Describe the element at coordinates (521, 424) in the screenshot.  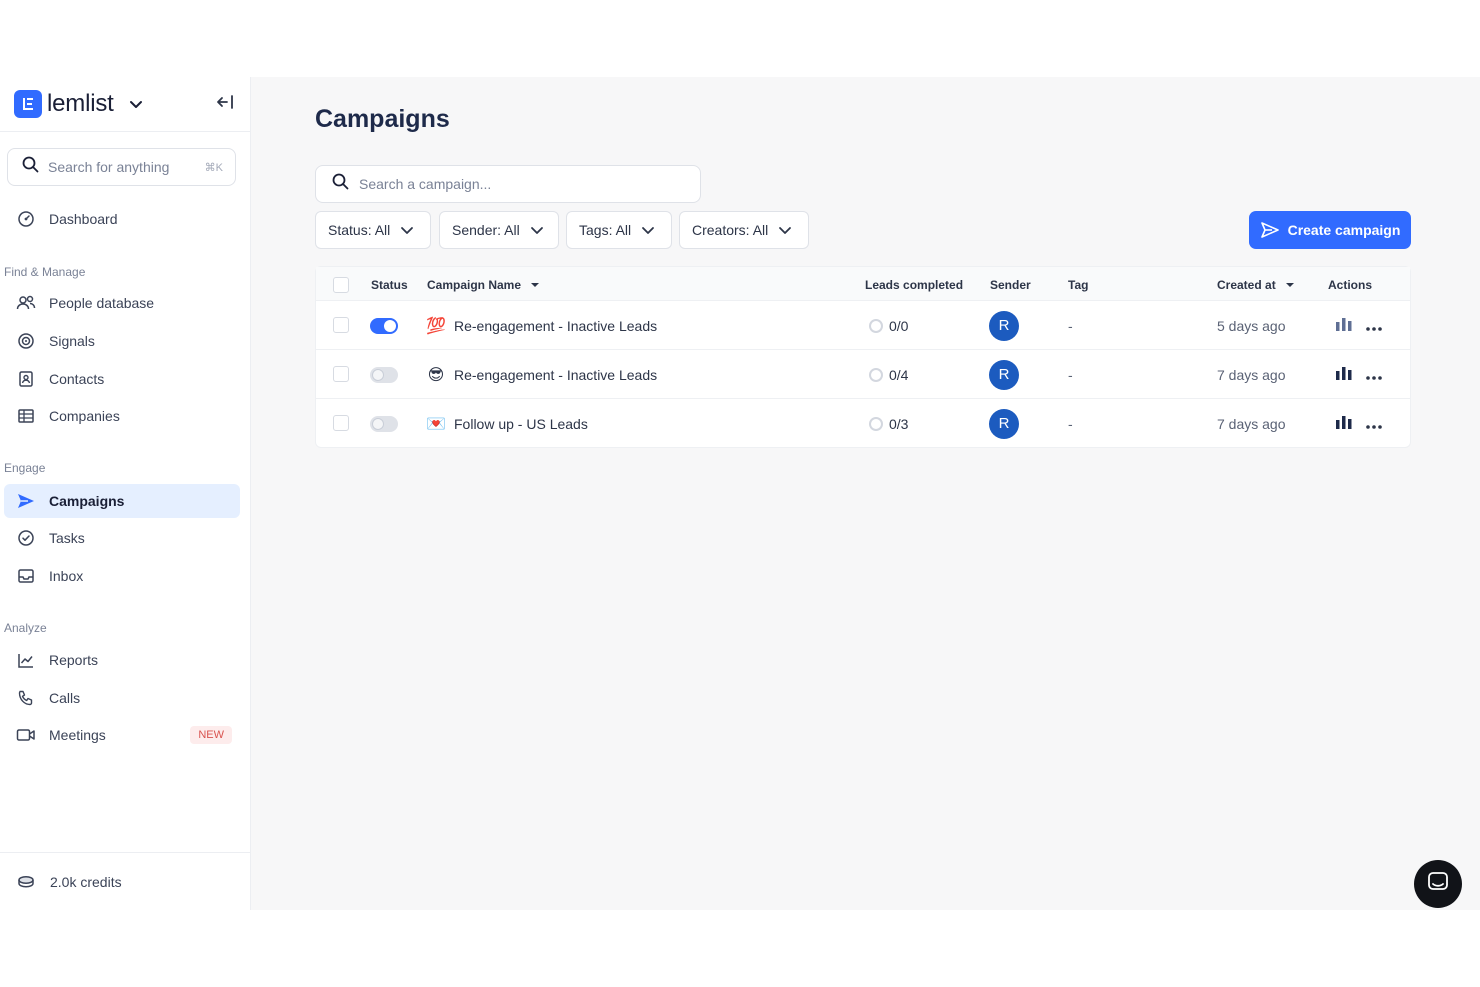
I see `campaign-name-link: Follow up - US Leads` at that location.